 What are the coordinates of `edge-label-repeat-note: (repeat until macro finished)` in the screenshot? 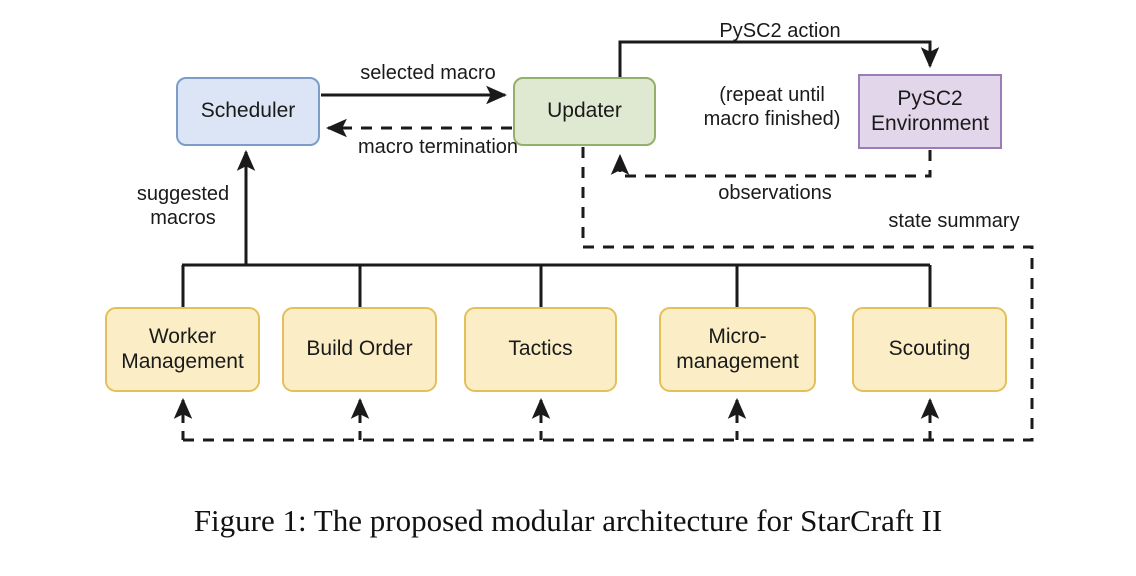 It's located at (772, 107).